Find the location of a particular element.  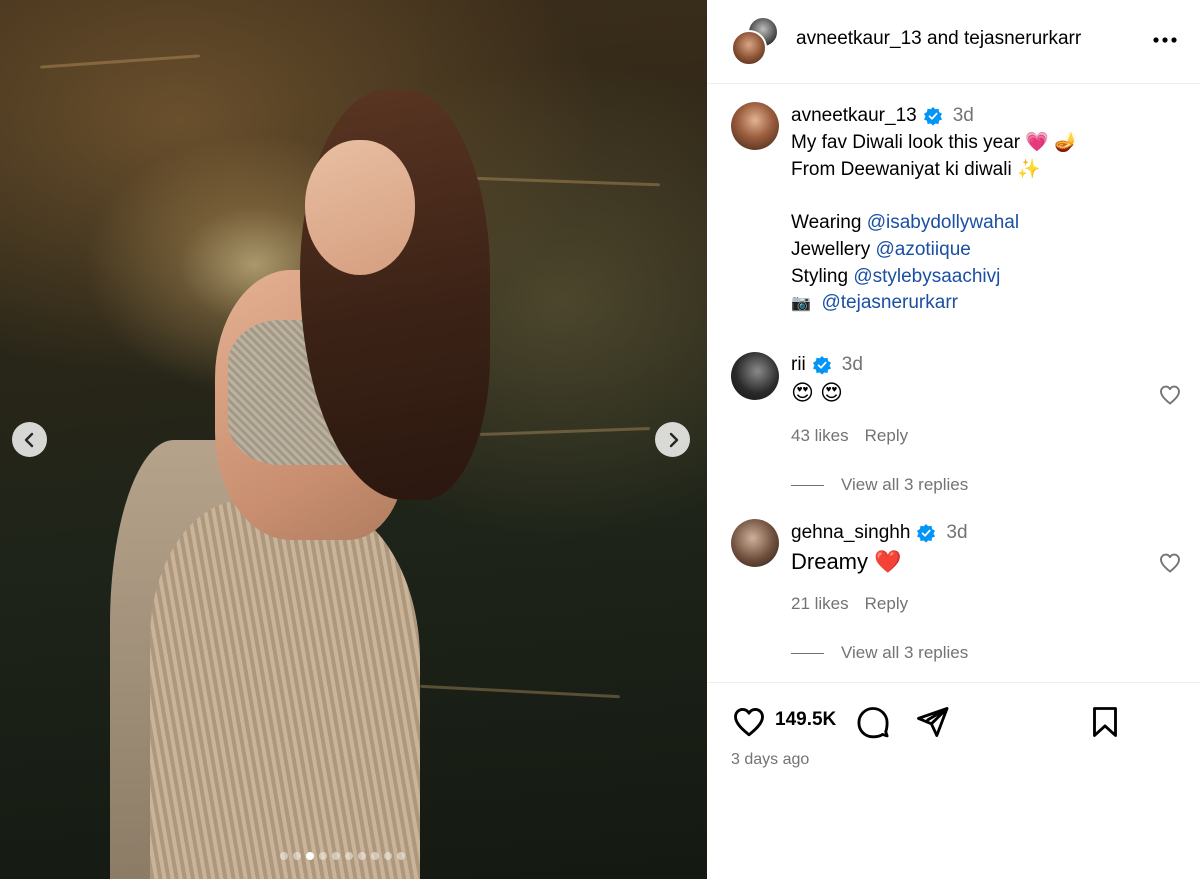

comment-text-row: Dreamy ❤️ is located at coordinates (846, 562).